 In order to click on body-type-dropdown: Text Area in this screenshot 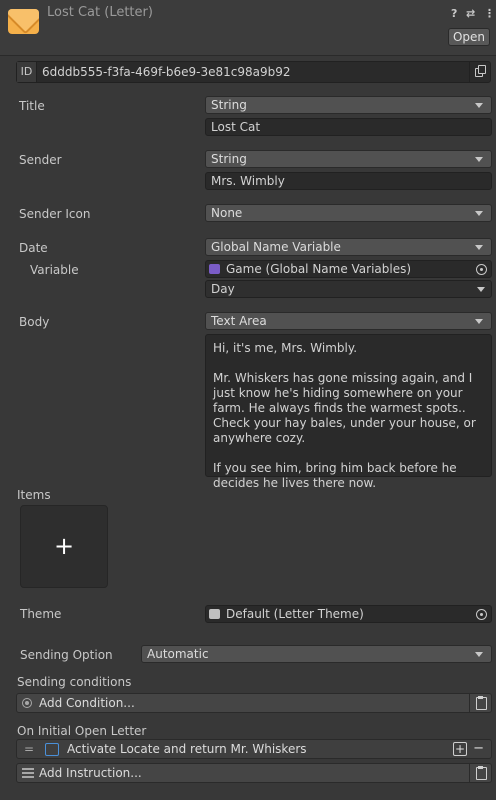, I will do `click(348, 321)`.